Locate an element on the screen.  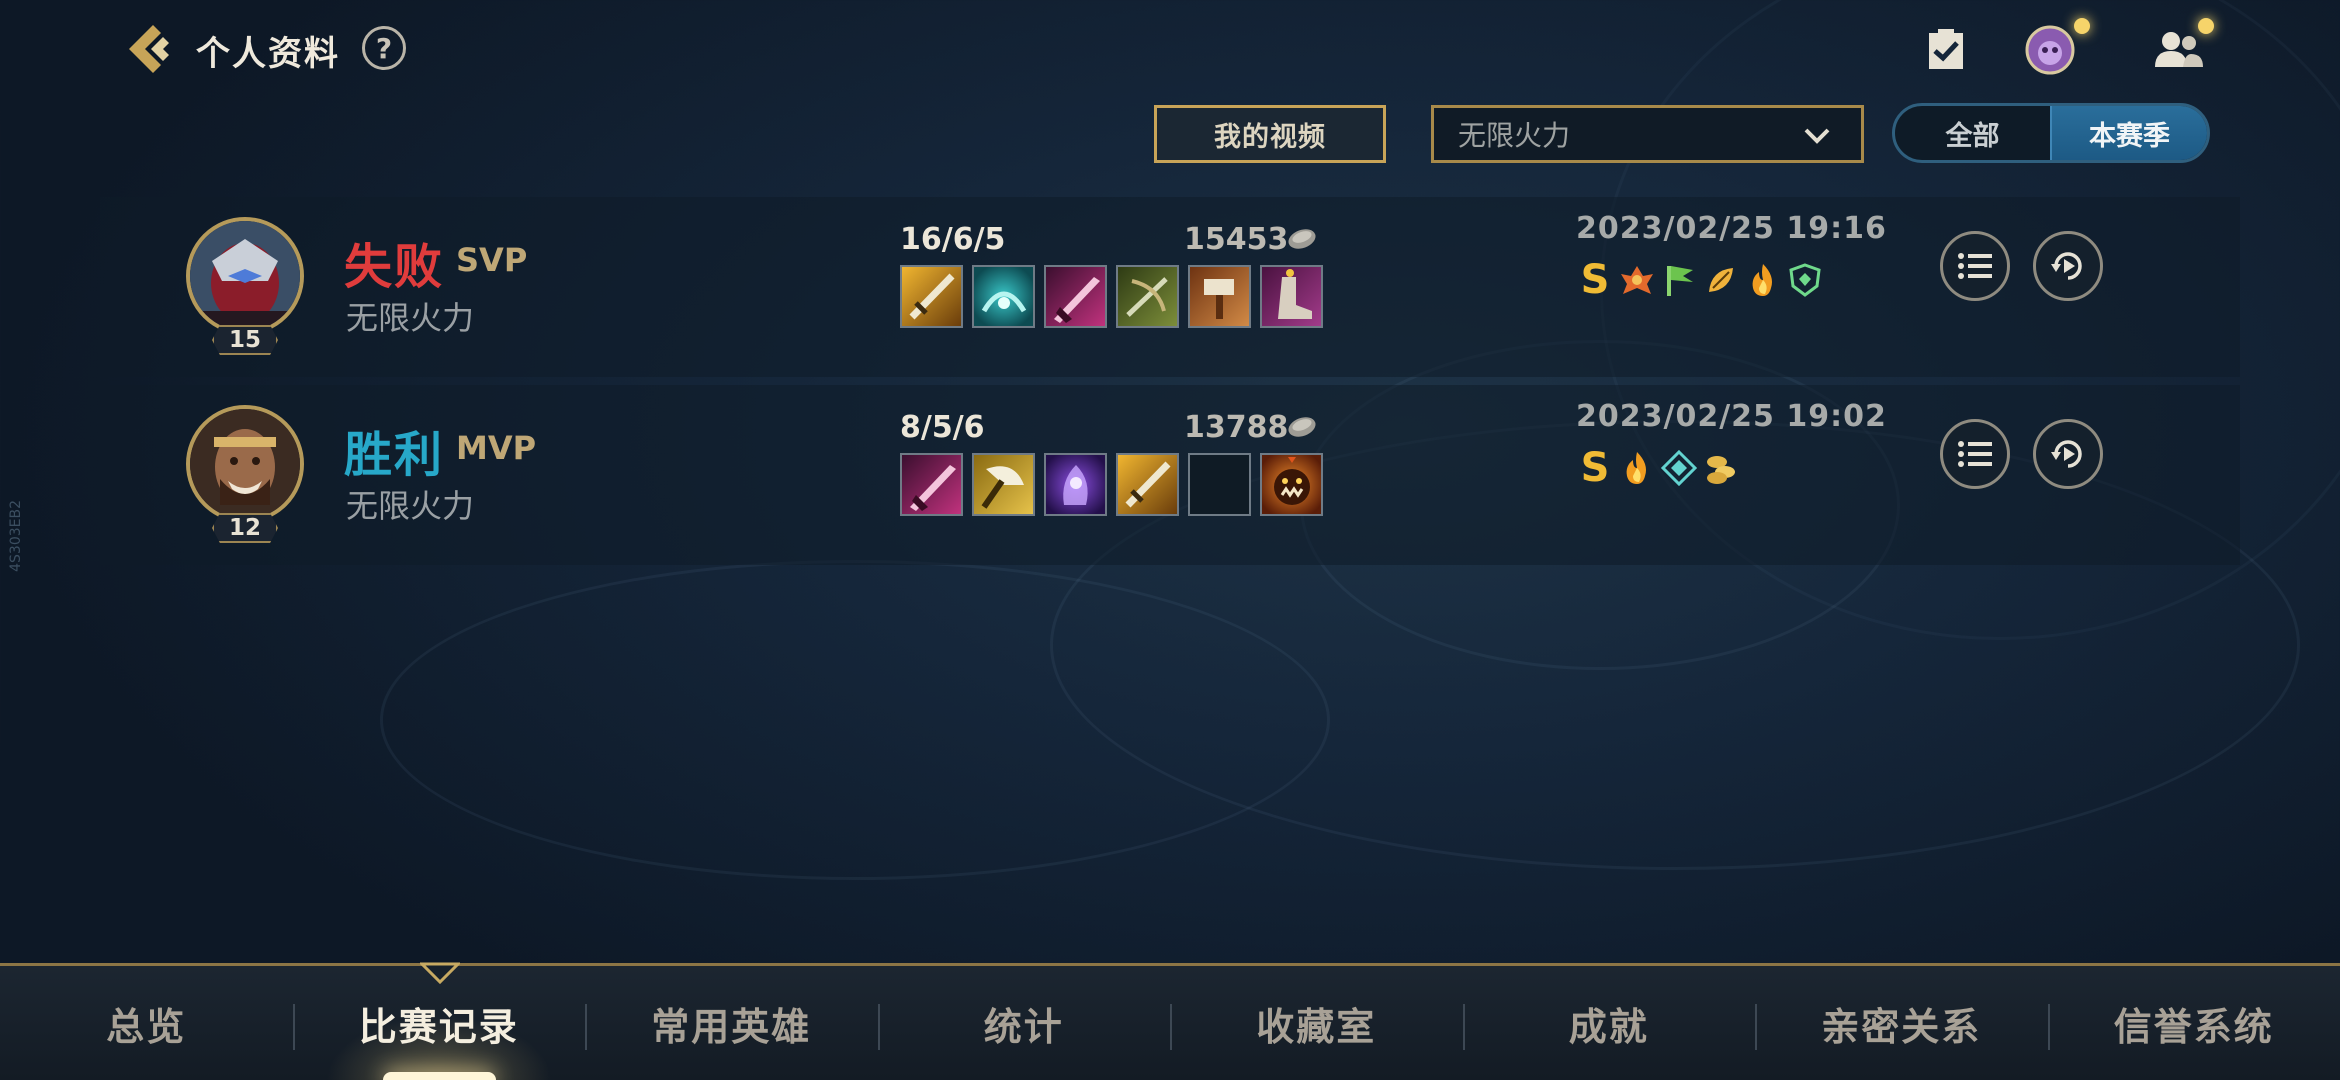
teal-rune-item is located at coordinates (1003, 296).